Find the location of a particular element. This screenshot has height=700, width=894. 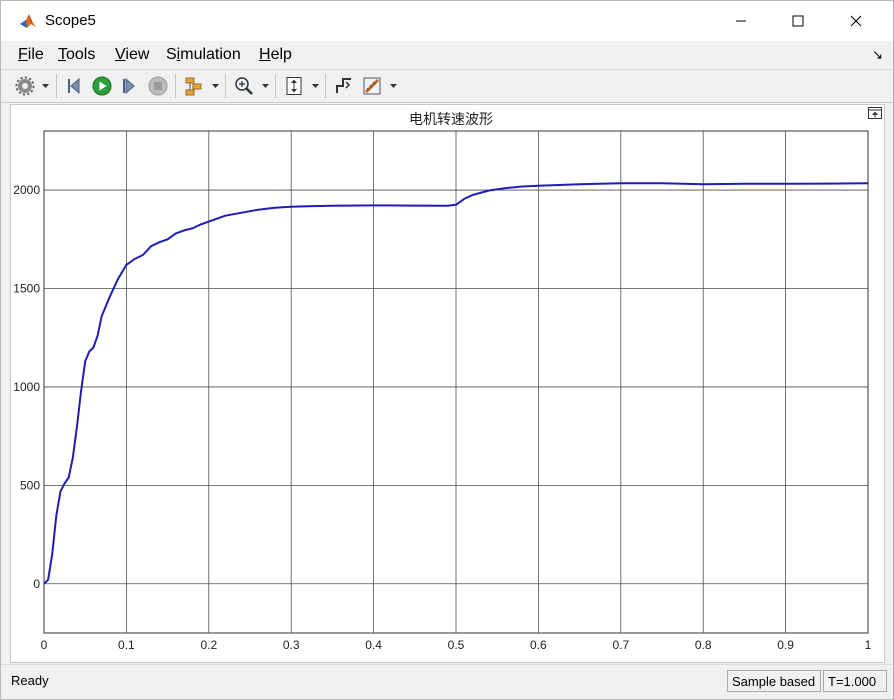

menu-simulation: Simulation is located at coordinates (203, 55).